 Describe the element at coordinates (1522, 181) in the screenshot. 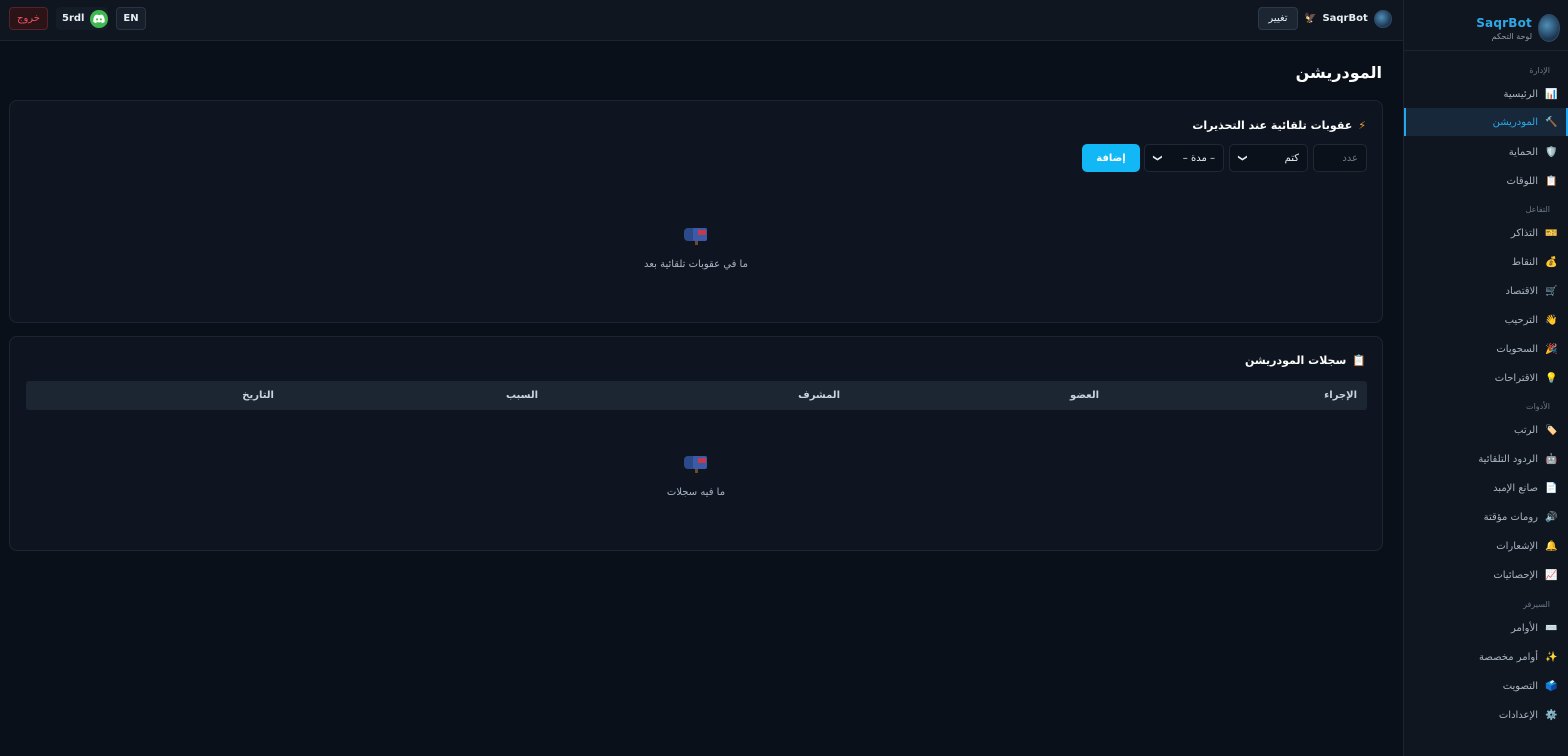

I see `sidebar-item-label: اللوقات` at that location.